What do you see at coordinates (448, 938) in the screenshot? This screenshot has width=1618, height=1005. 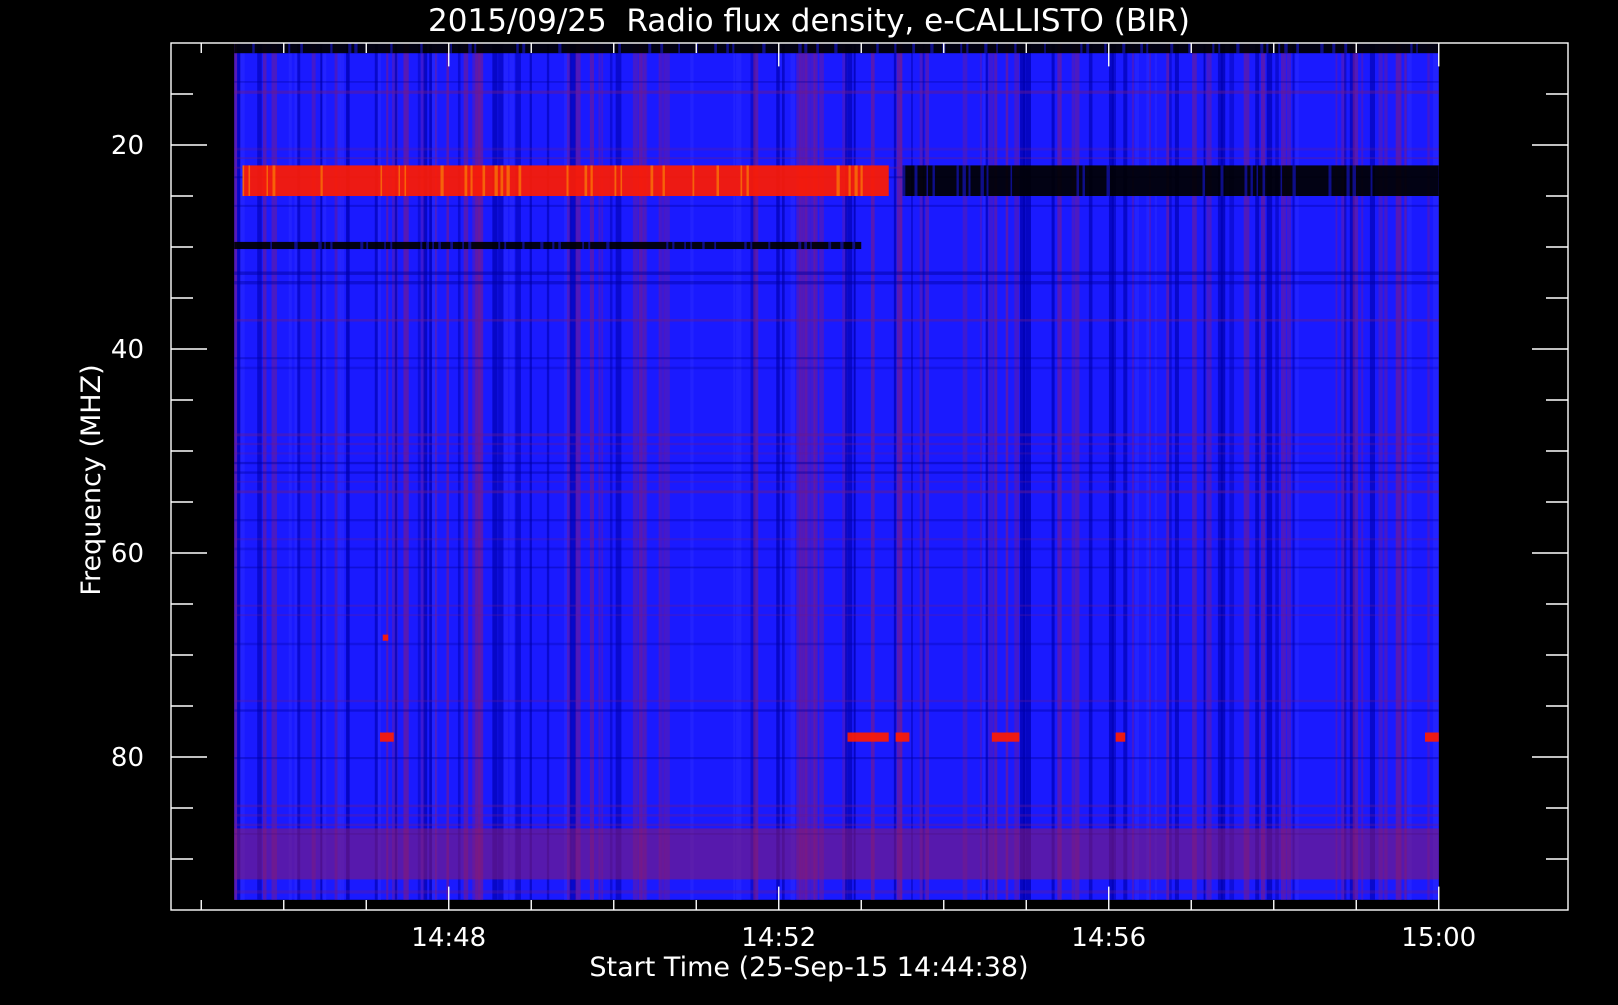 I see `x-tick-label: 14:48` at bounding box center [448, 938].